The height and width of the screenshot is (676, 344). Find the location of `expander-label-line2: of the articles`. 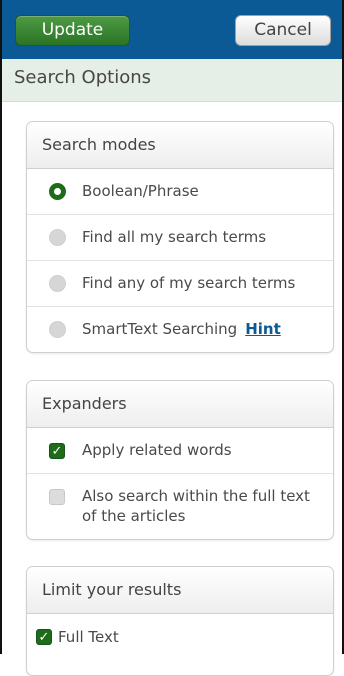

expander-label-line2: of the articles is located at coordinates (134, 516).